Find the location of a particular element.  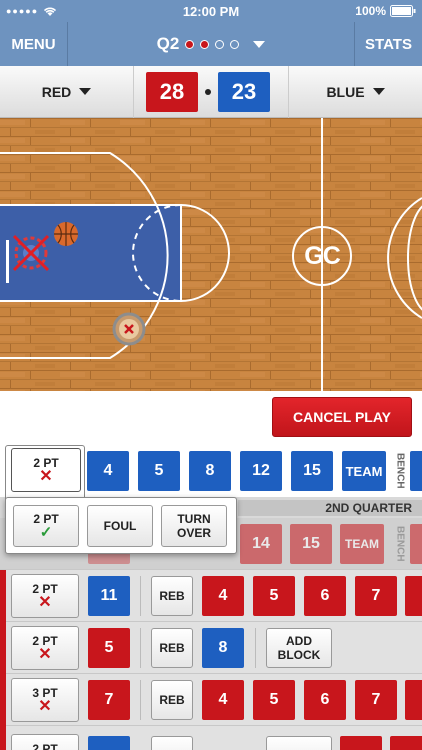

signal-indicator: ●●●●● is located at coordinates (31, 11).